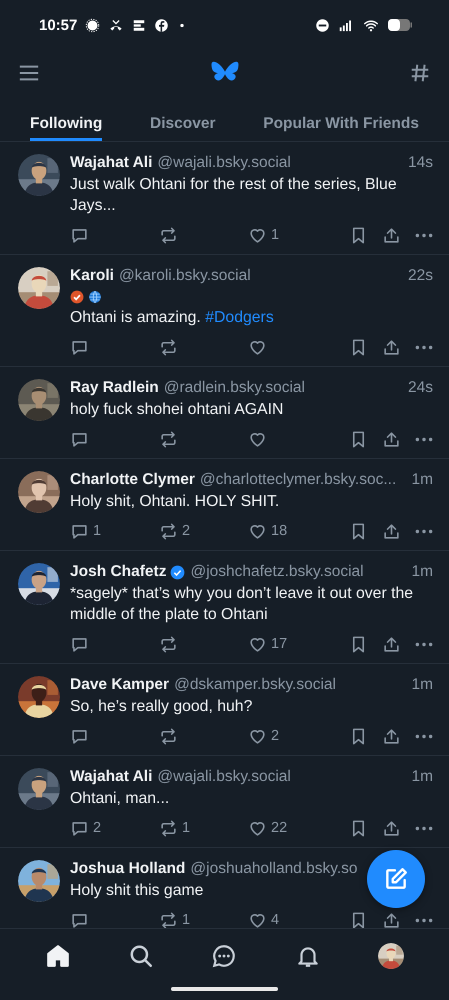 This screenshot has height=1000, width=449. What do you see at coordinates (58, 25) in the screenshot?
I see `clock-time: 10:57` at bounding box center [58, 25].